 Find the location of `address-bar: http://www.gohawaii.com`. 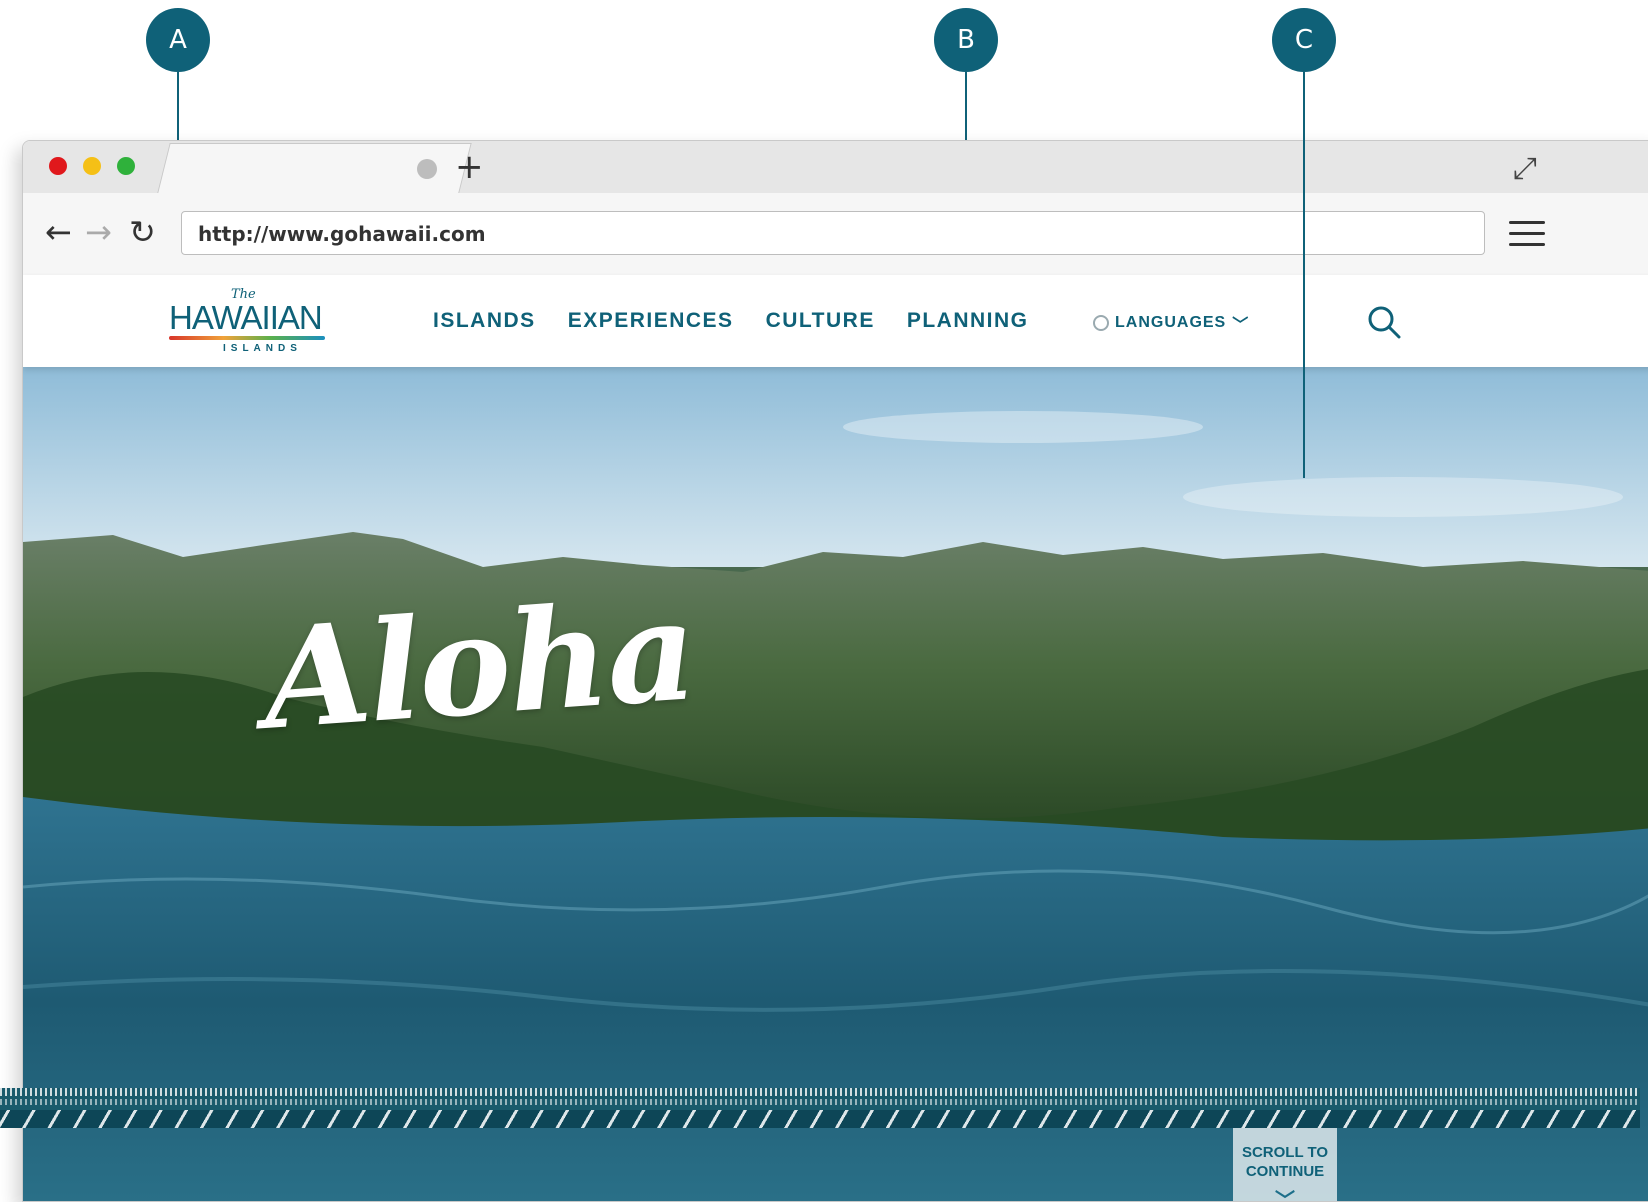

address-bar: http://www.gohawaii.com is located at coordinates (833, 233).